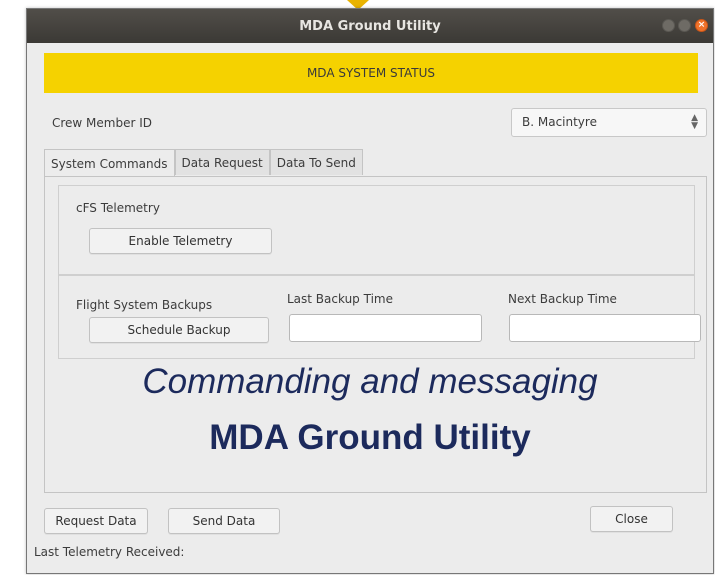  What do you see at coordinates (180, 241) in the screenshot?
I see `enable-telemetry-button: Enable Telemetry` at bounding box center [180, 241].